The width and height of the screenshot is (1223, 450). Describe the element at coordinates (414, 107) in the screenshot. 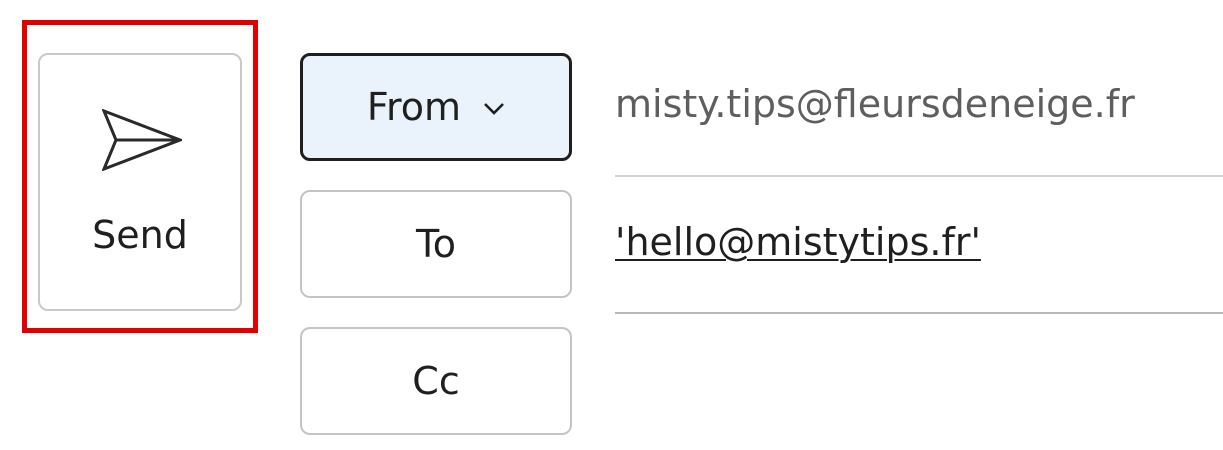

I see `from-button-label: From` at that location.